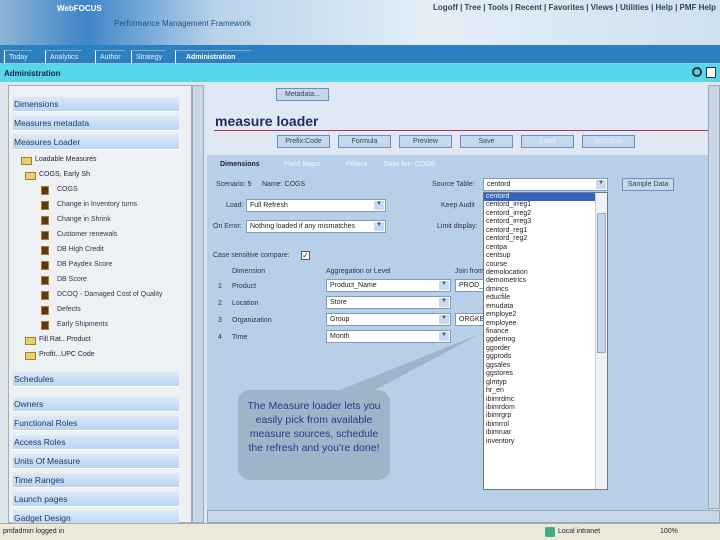  Describe the element at coordinates (76, 220) in the screenshot. I see `tree-item: Change in Shrink` at that location.